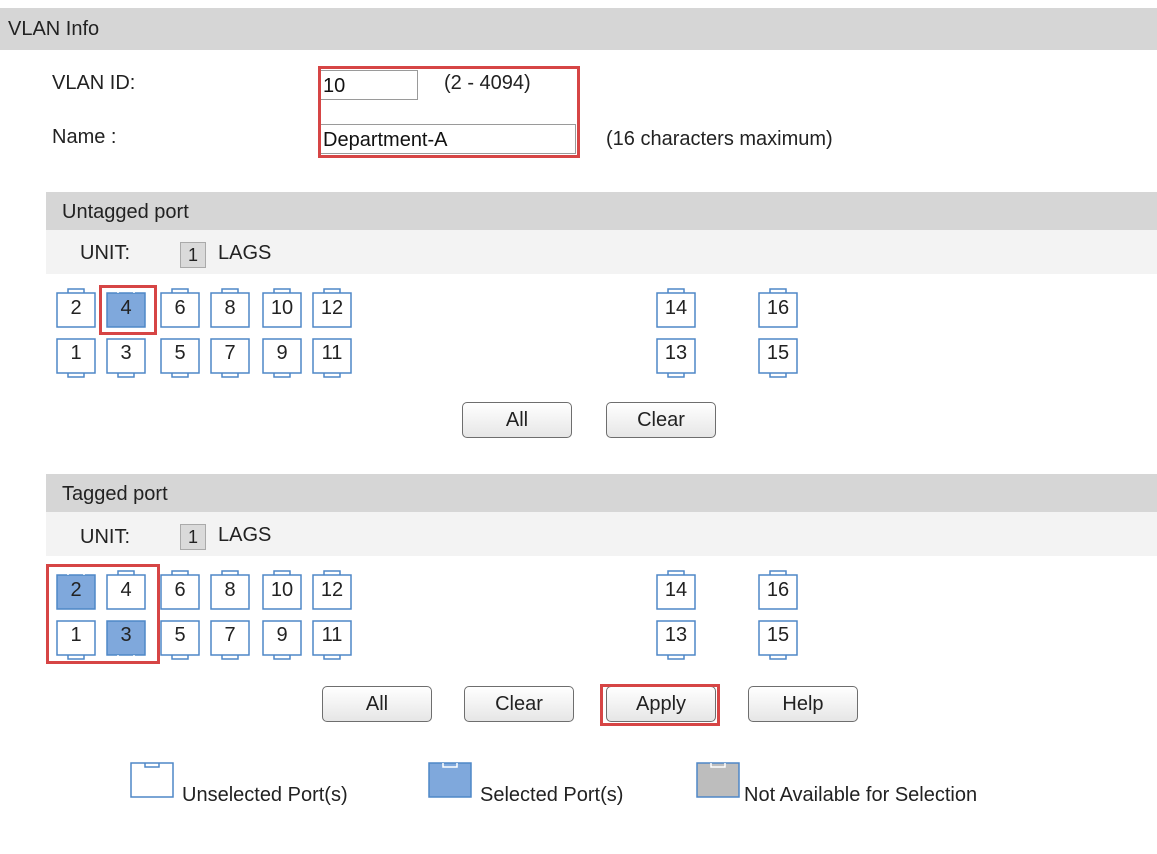 The width and height of the screenshot is (1157, 854). I want to click on untagged-port-4: 4, so click(126, 308).